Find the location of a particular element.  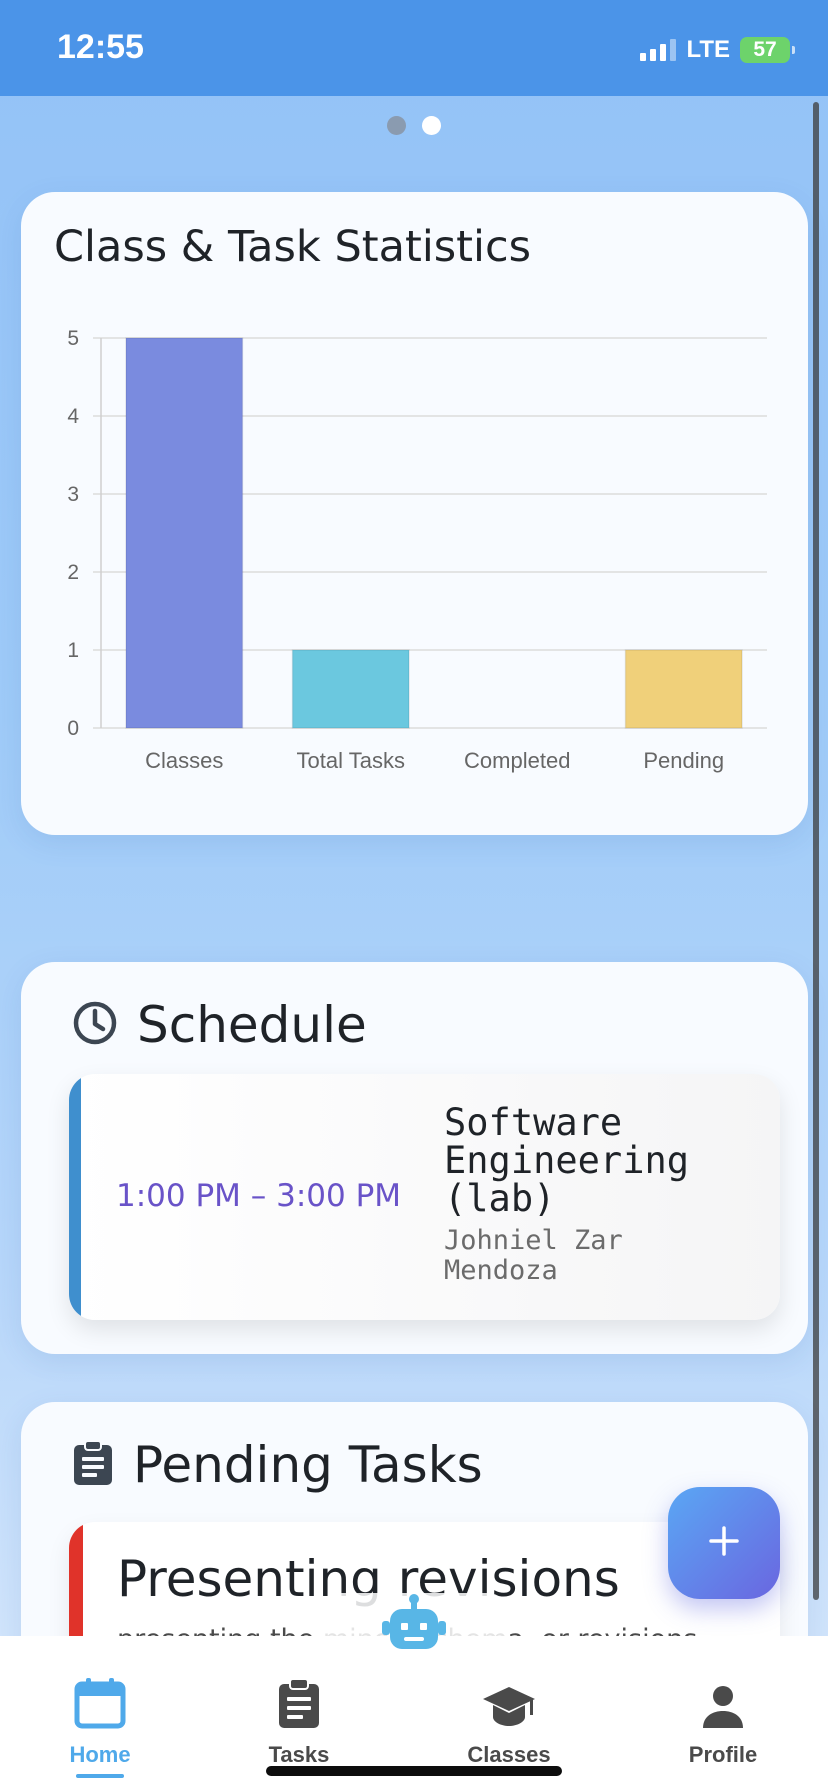

chart-y-tick-label: 3 is located at coordinates (73, 494).